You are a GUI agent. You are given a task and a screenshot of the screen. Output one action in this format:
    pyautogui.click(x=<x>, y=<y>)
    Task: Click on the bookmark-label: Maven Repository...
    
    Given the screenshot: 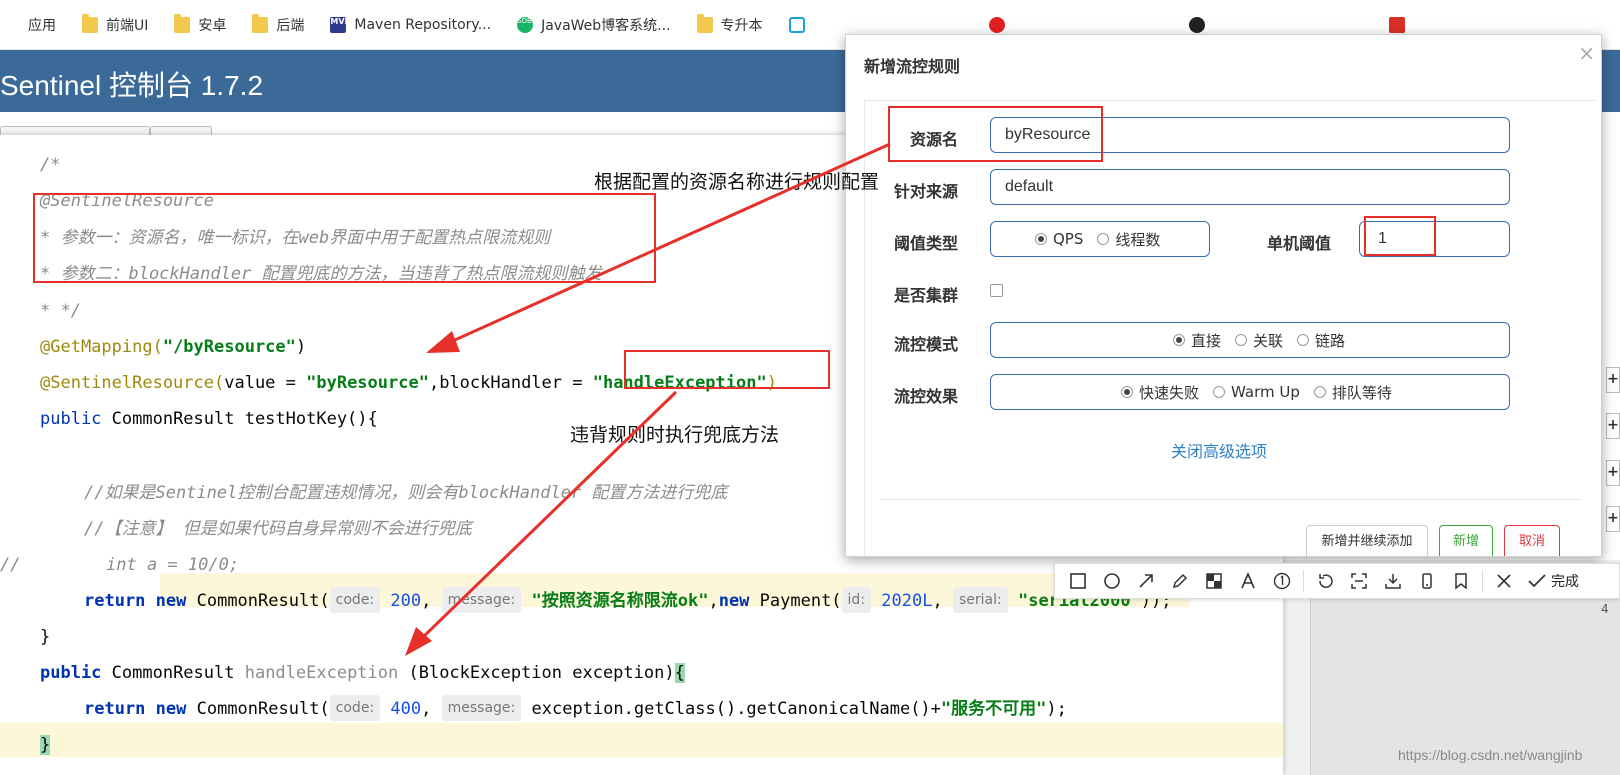 What is the action you would take?
    pyautogui.click(x=423, y=24)
    